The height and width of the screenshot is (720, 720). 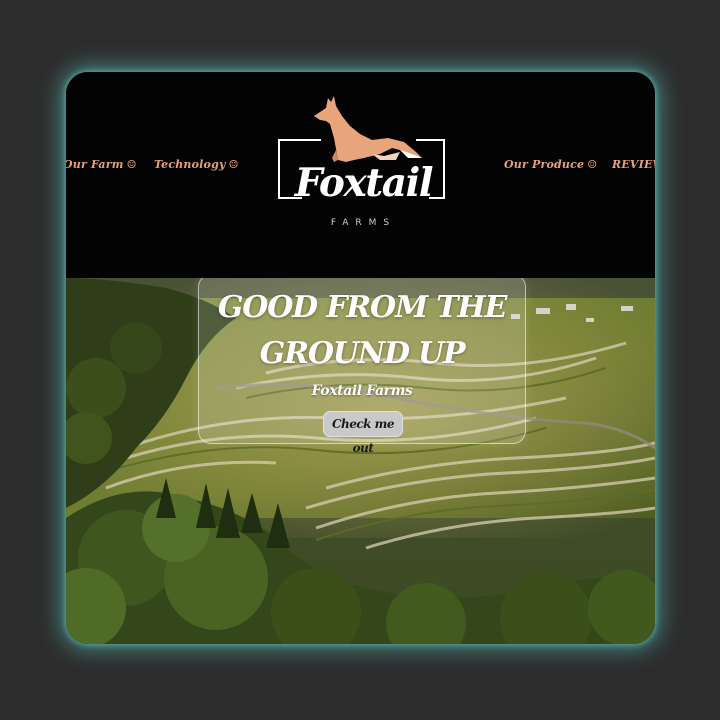 I want to click on nav-item-our-produce: Our Produce ☺, so click(x=550, y=164).